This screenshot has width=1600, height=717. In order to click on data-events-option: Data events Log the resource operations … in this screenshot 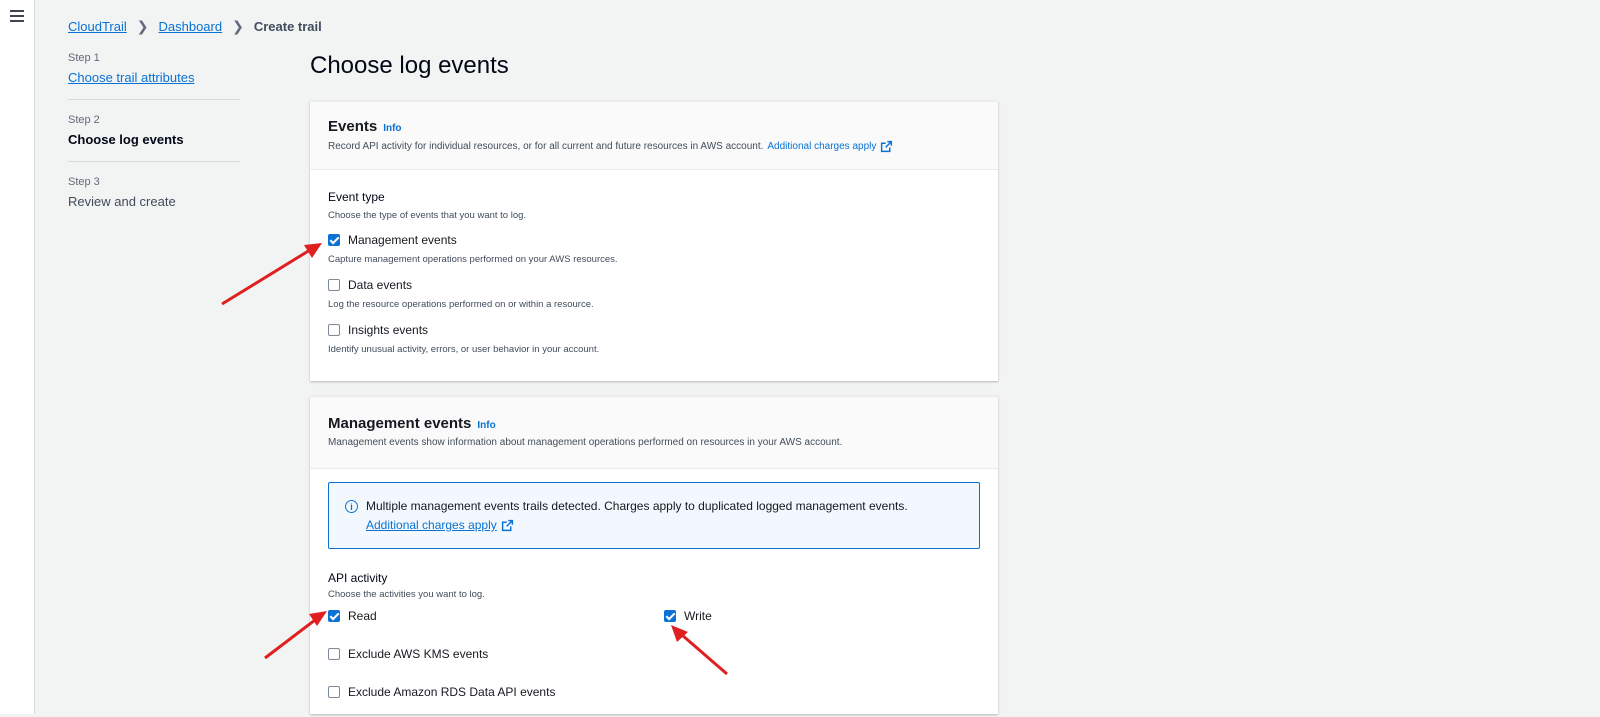, I will do `click(654, 294)`.